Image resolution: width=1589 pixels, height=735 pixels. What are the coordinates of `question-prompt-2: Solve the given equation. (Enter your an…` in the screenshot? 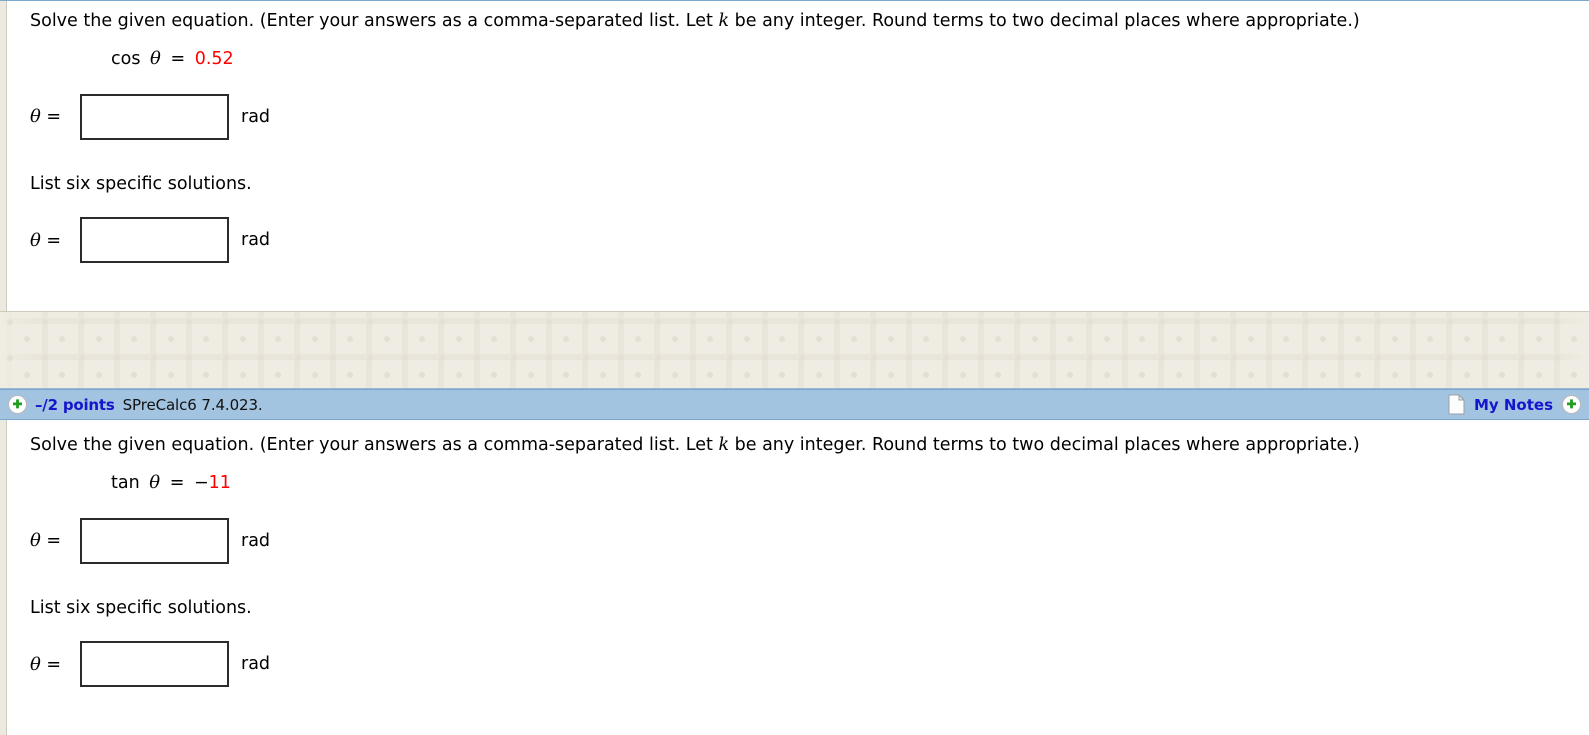 It's located at (809, 439).